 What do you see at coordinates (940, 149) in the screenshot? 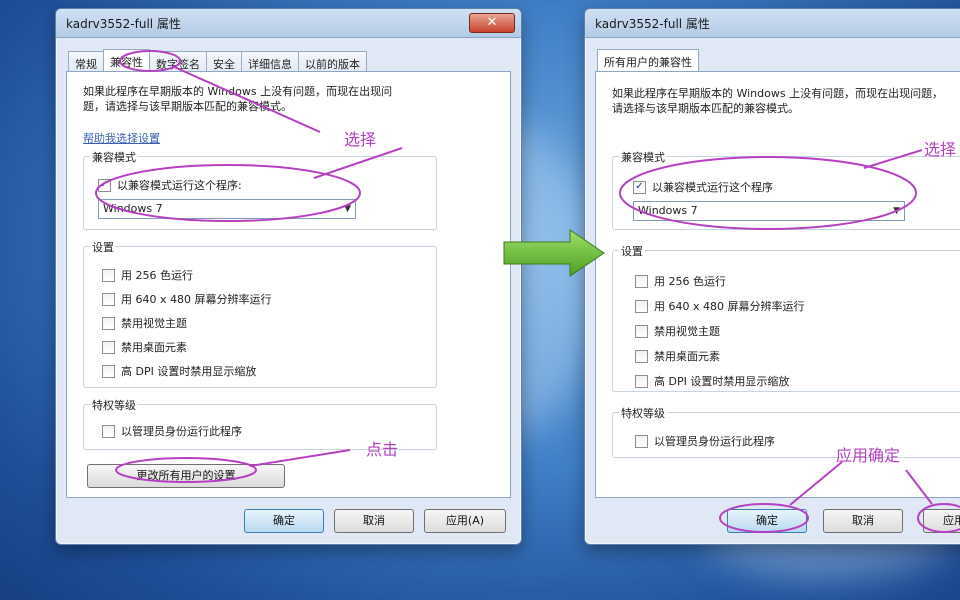
I see `annotation-select-right: 选择` at bounding box center [940, 149].